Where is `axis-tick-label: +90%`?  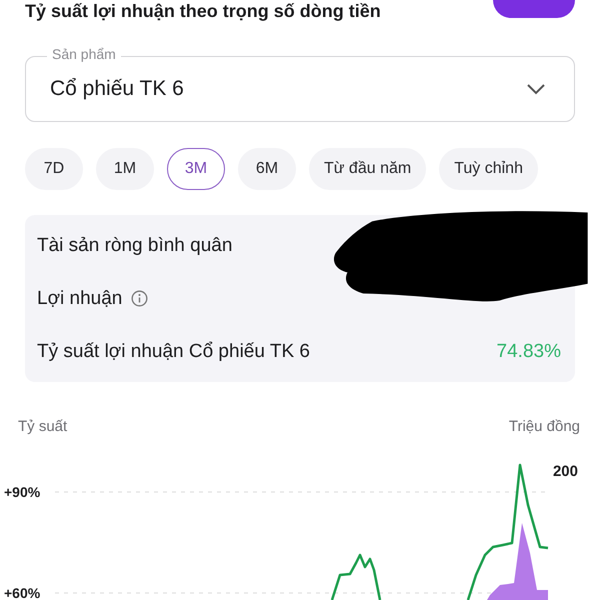
axis-tick-label: +90% is located at coordinates (22, 492).